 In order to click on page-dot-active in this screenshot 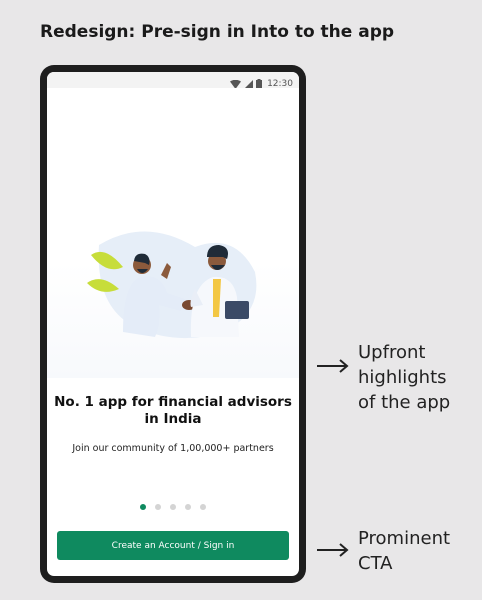, I will do `click(143, 507)`.